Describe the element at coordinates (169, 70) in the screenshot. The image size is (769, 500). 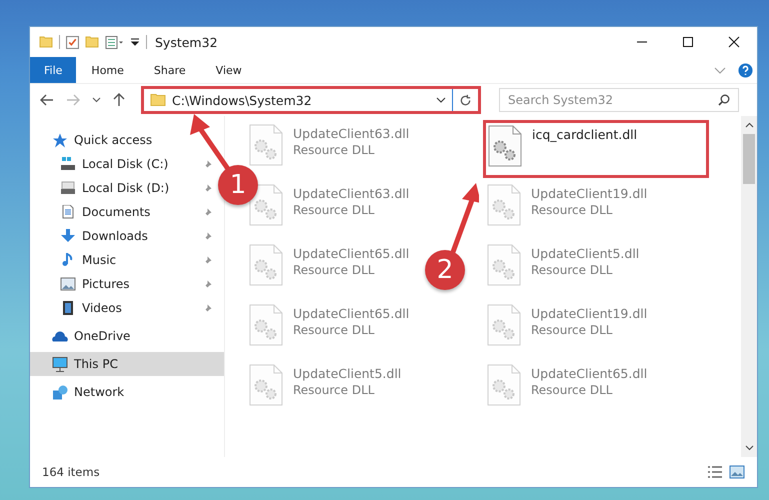
I see `ribbon-tab: Share` at that location.